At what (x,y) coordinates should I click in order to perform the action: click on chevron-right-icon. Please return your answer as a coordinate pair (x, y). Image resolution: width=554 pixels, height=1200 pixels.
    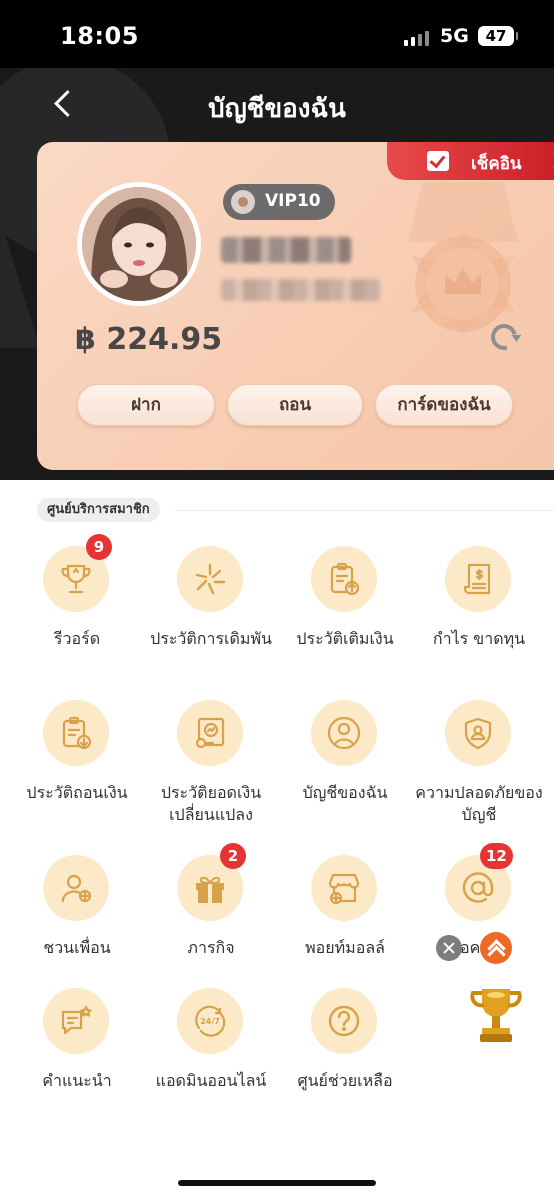
    Looking at the image, I should click on (550, 160).